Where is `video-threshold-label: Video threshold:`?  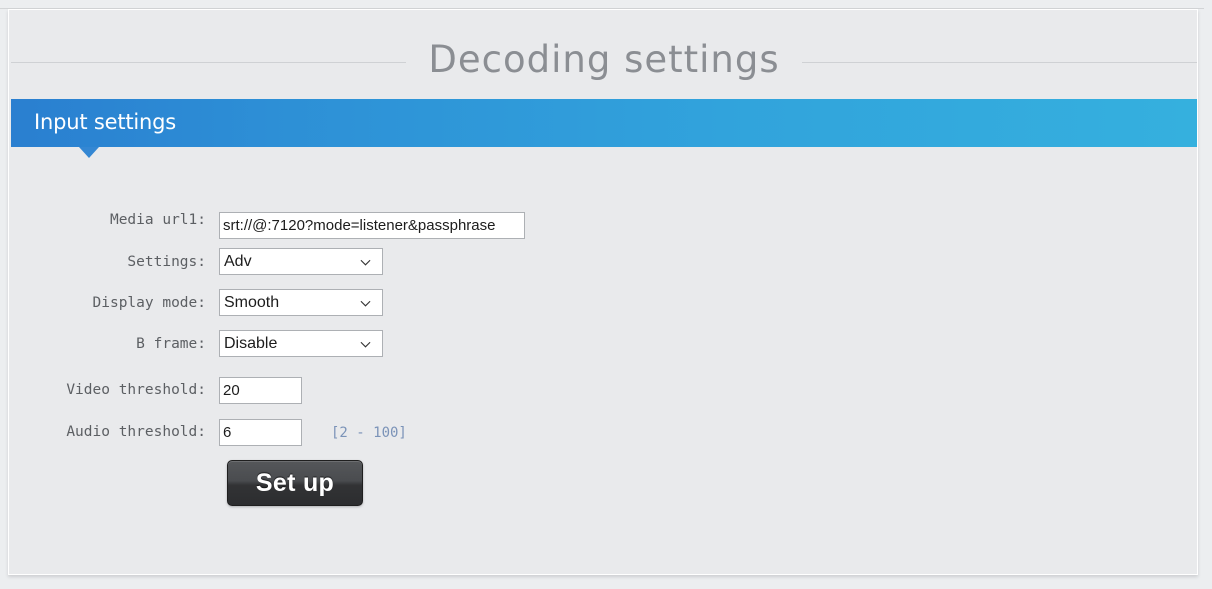
video-threshold-label: Video threshold: is located at coordinates (136, 390).